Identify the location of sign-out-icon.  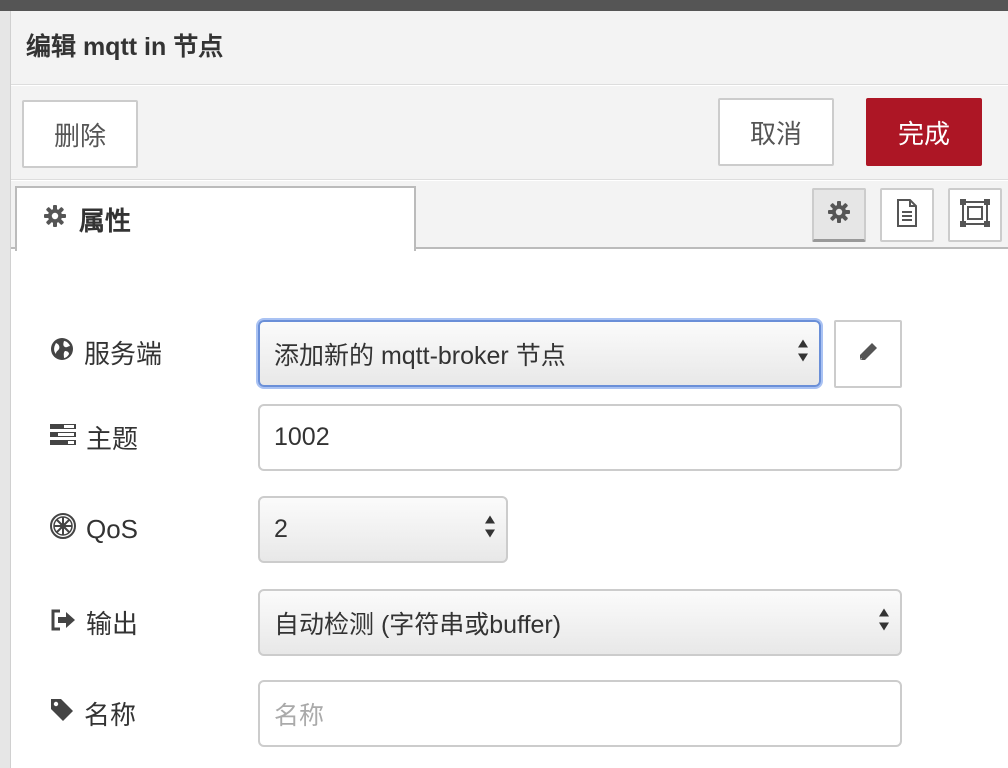
(68, 622).